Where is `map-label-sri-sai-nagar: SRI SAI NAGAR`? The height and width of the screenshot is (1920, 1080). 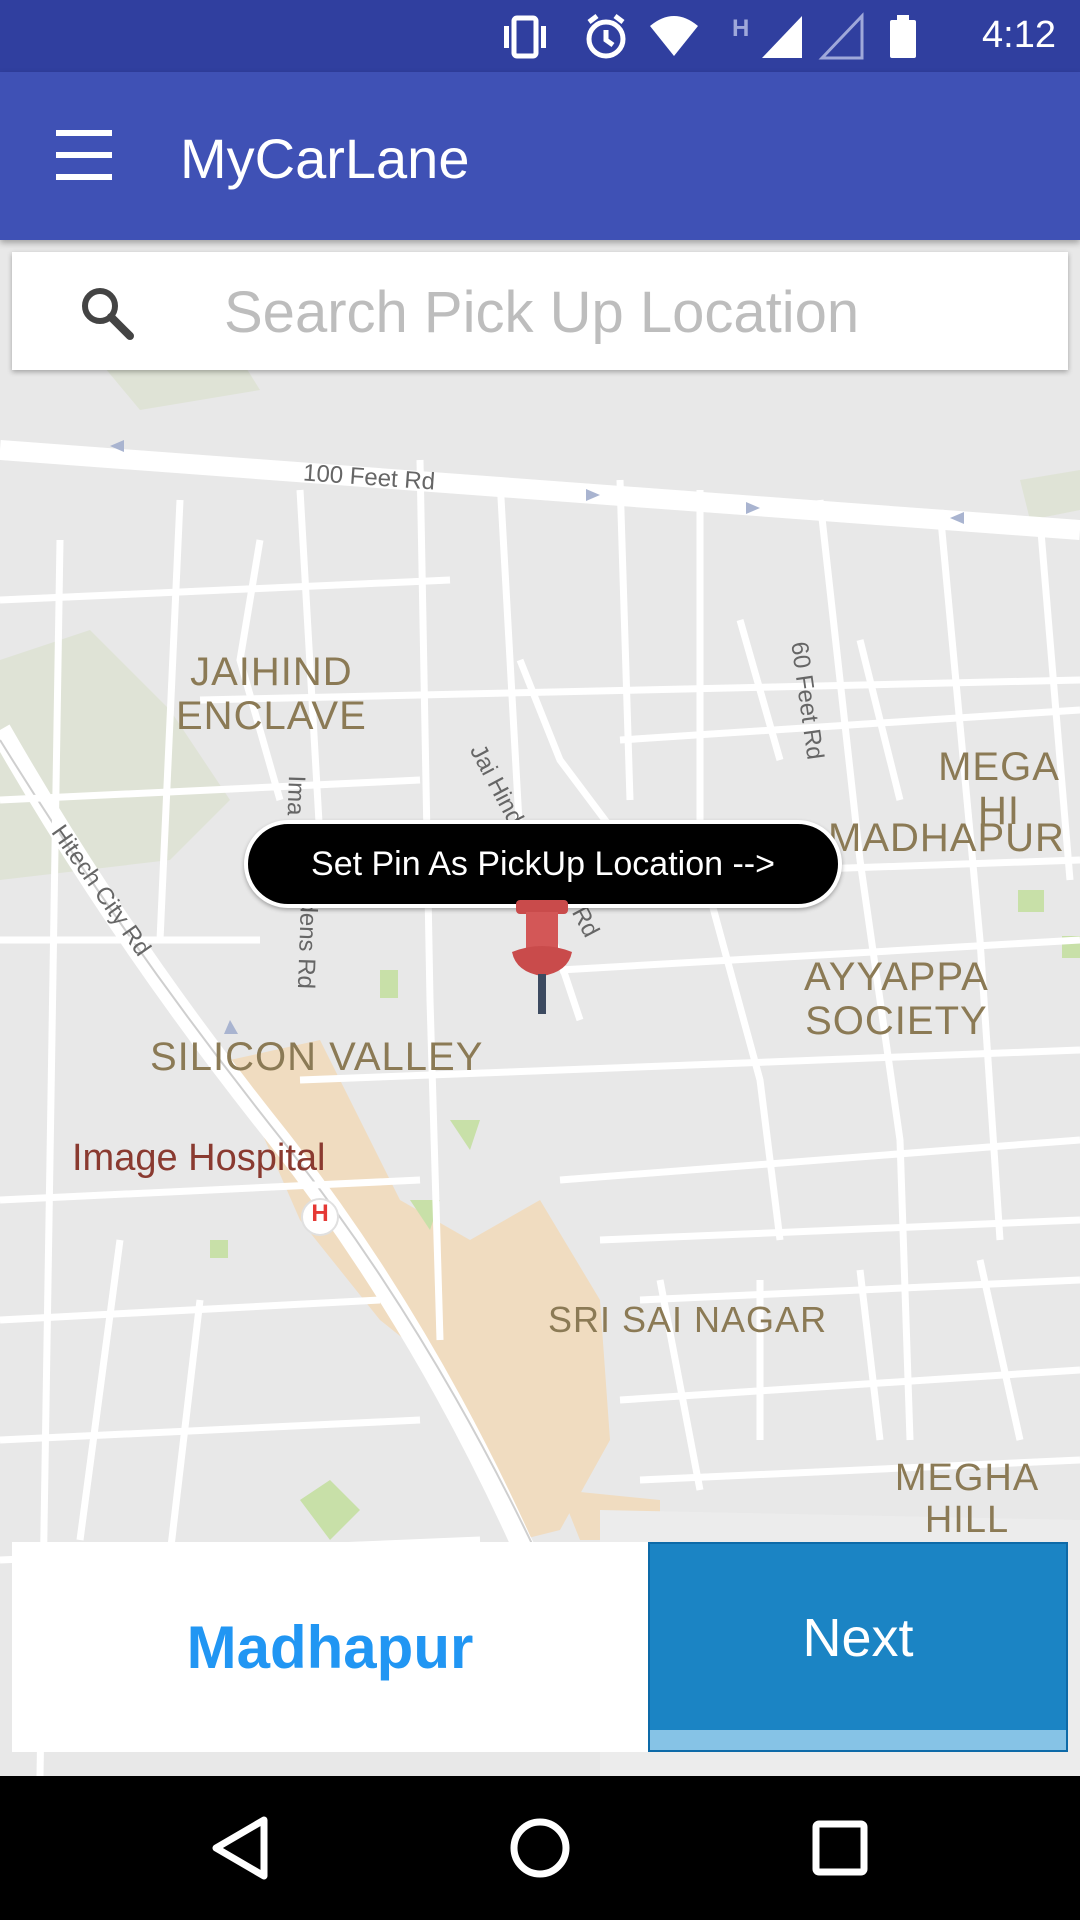
map-label-sri-sai-nagar: SRI SAI NAGAR is located at coordinates (688, 1319).